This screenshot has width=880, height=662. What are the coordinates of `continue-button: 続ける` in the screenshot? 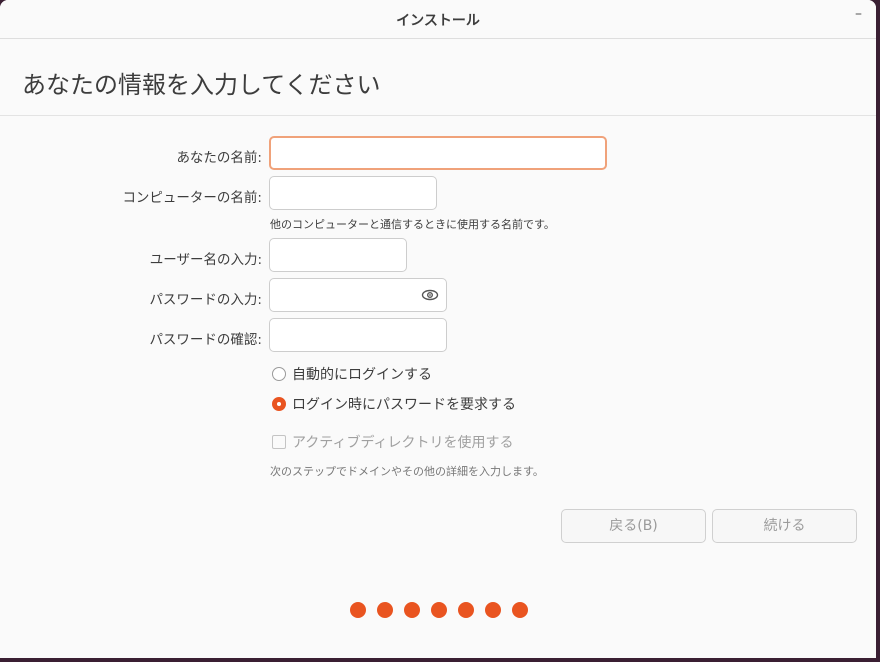 It's located at (784, 526).